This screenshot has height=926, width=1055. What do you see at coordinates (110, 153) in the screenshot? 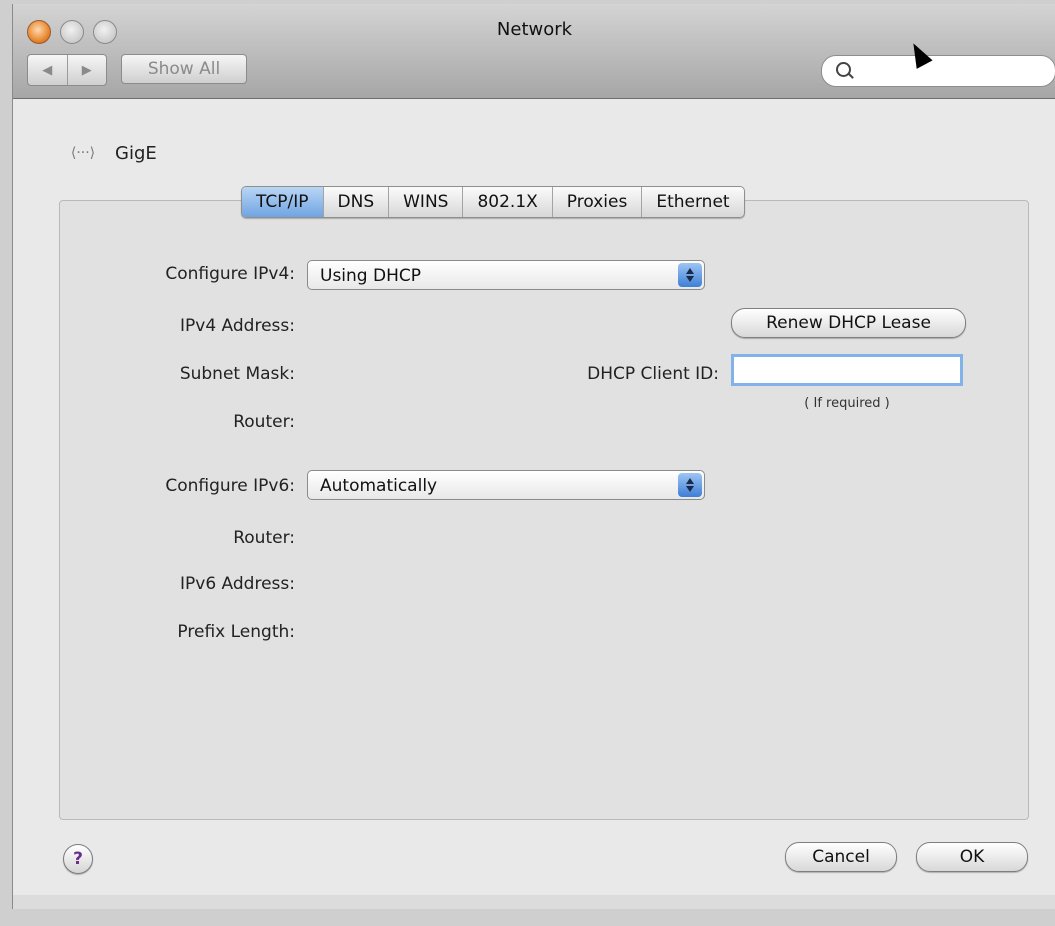
I see `interface-header: ⟨···⟩ GigE` at bounding box center [110, 153].